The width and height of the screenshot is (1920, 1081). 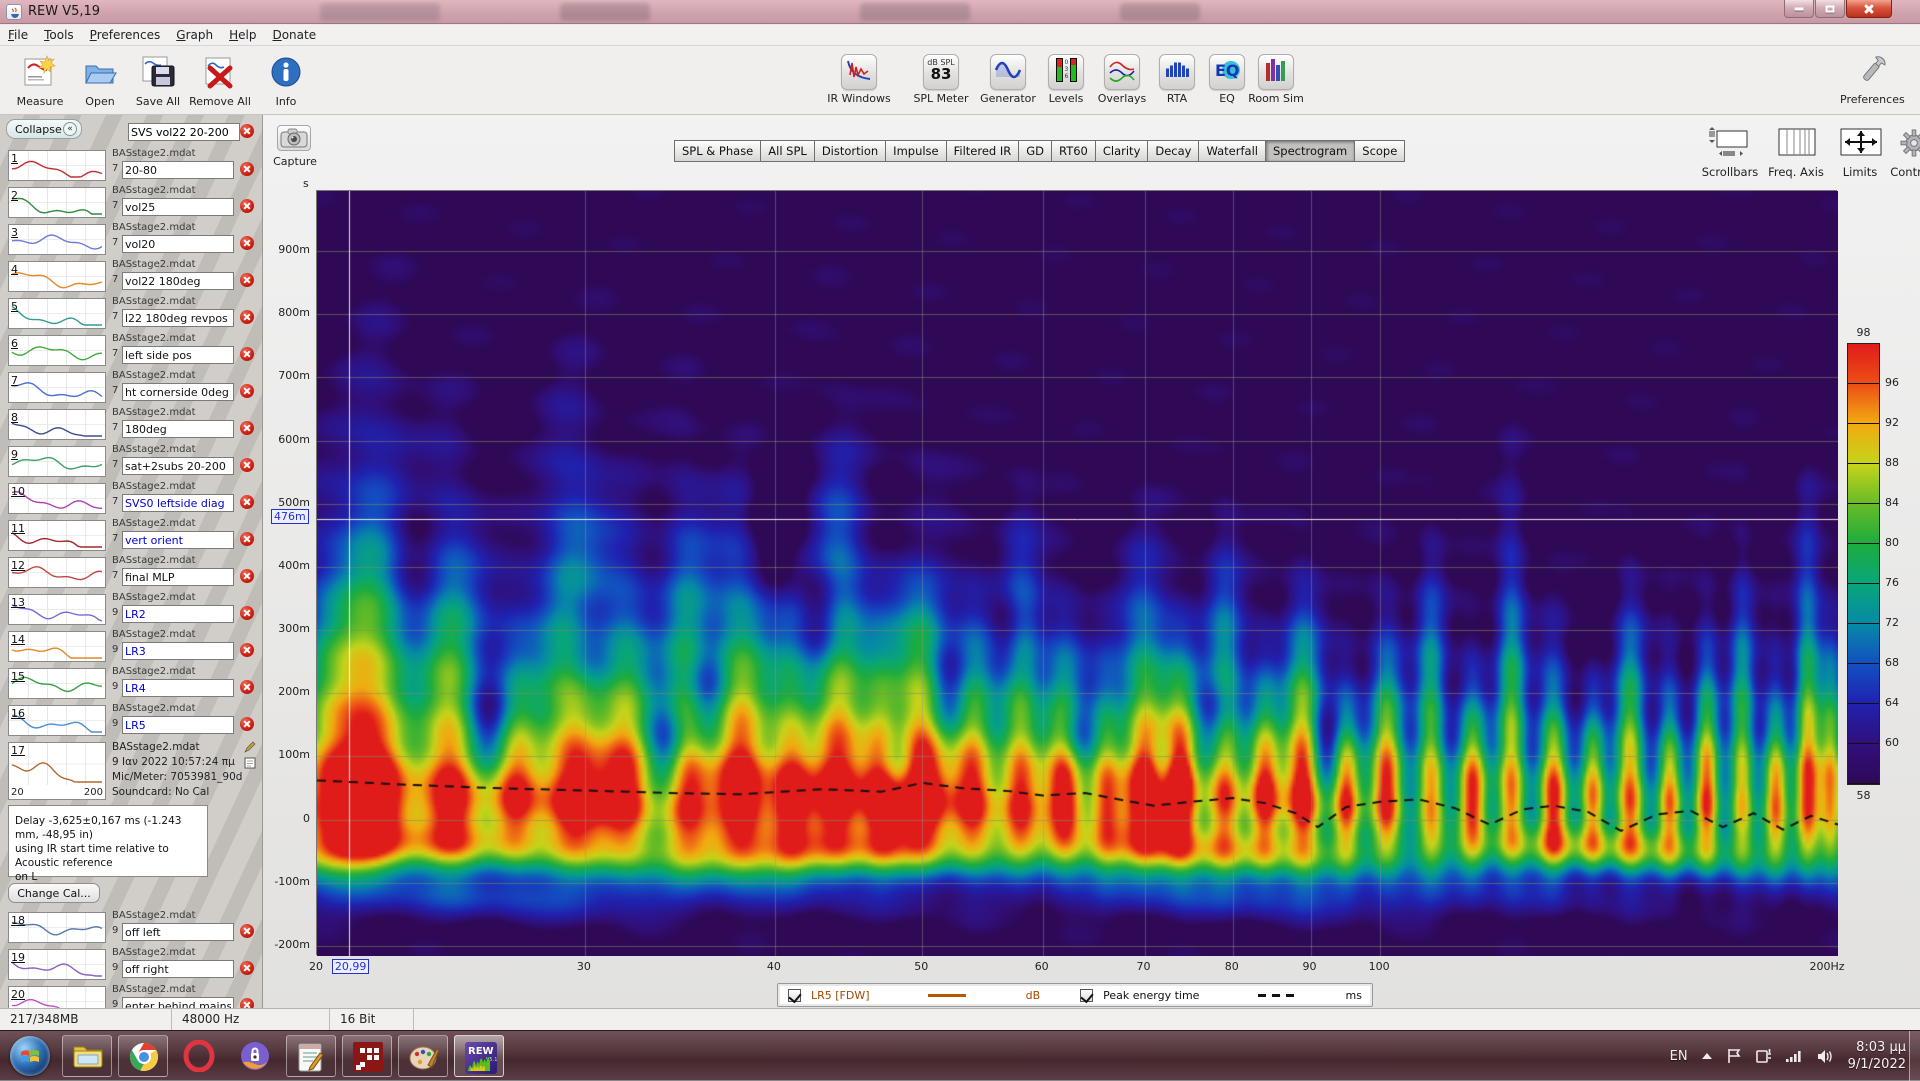 I want to click on measurement-thumbnail: 8, so click(x=57, y=424).